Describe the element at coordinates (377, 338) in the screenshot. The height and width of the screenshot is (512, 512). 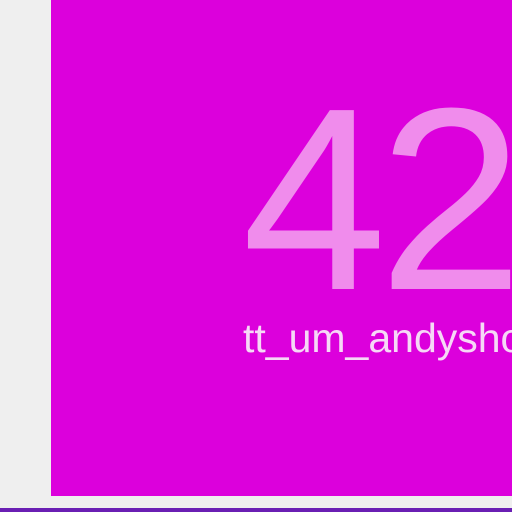
I see `tile-caption: tt_um_andysho` at that location.